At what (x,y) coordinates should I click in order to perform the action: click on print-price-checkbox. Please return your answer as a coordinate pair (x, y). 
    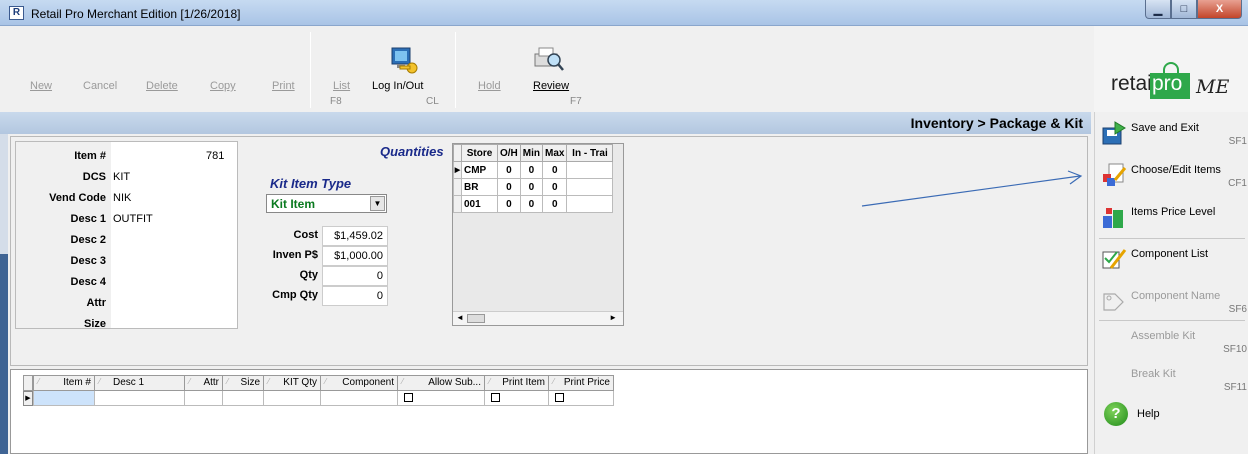
    Looking at the image, I should click on (559, 397).